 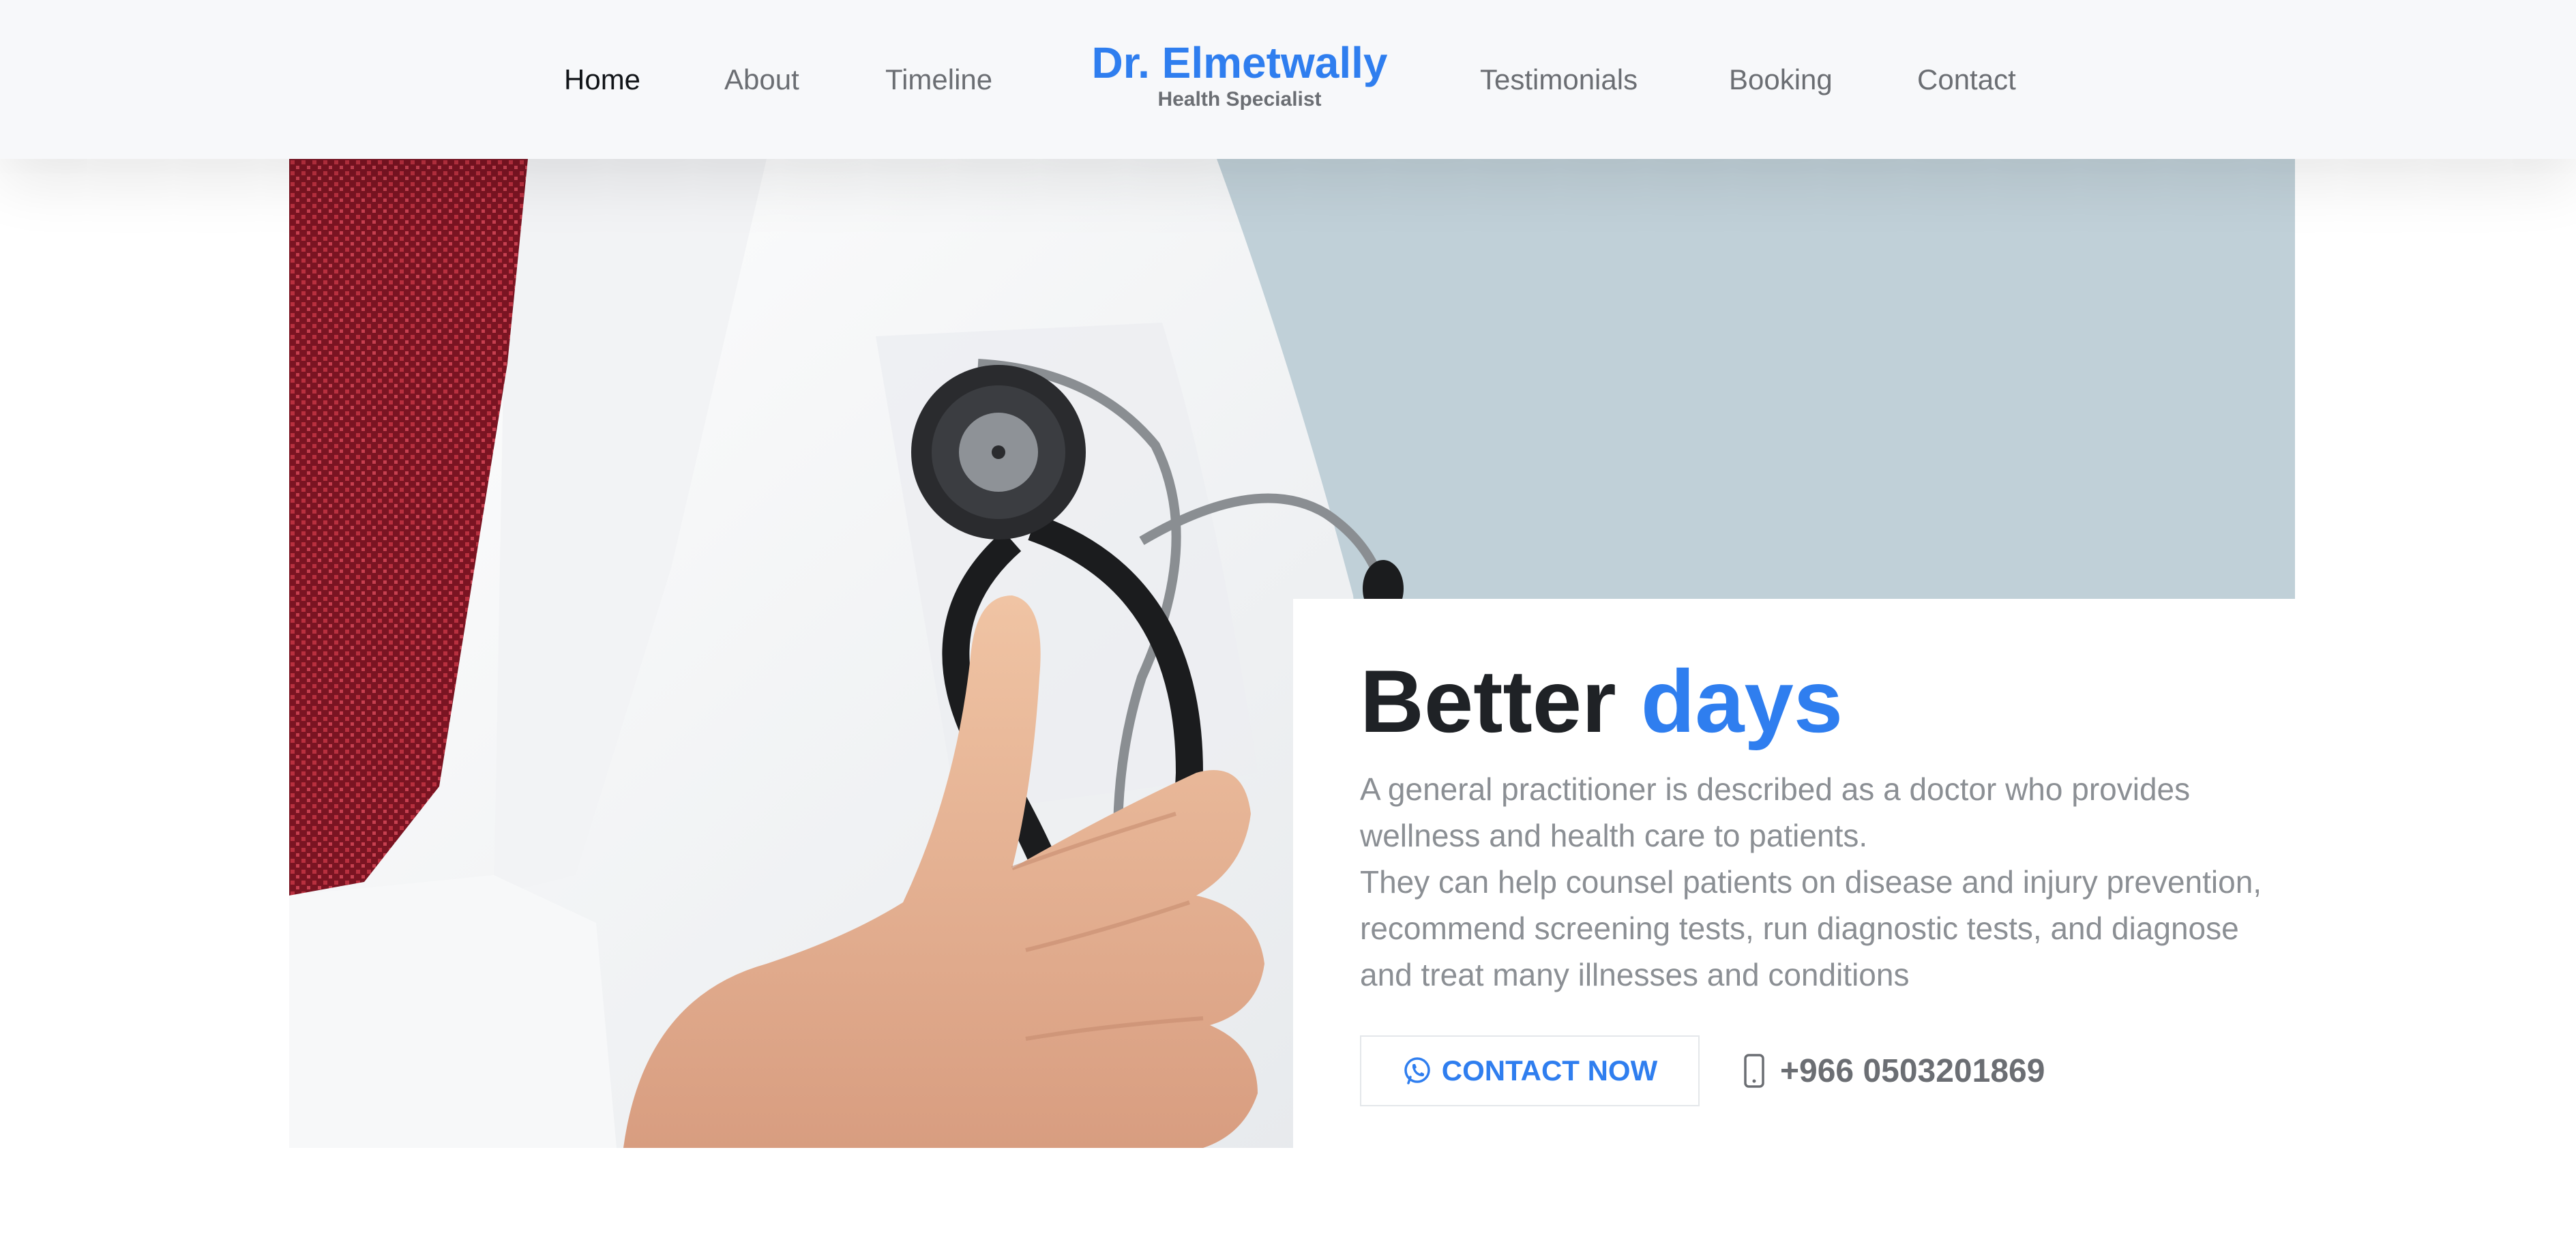 I want to click on contact-now-label: CONTACT NOW, so click(x=1549, y=1070).